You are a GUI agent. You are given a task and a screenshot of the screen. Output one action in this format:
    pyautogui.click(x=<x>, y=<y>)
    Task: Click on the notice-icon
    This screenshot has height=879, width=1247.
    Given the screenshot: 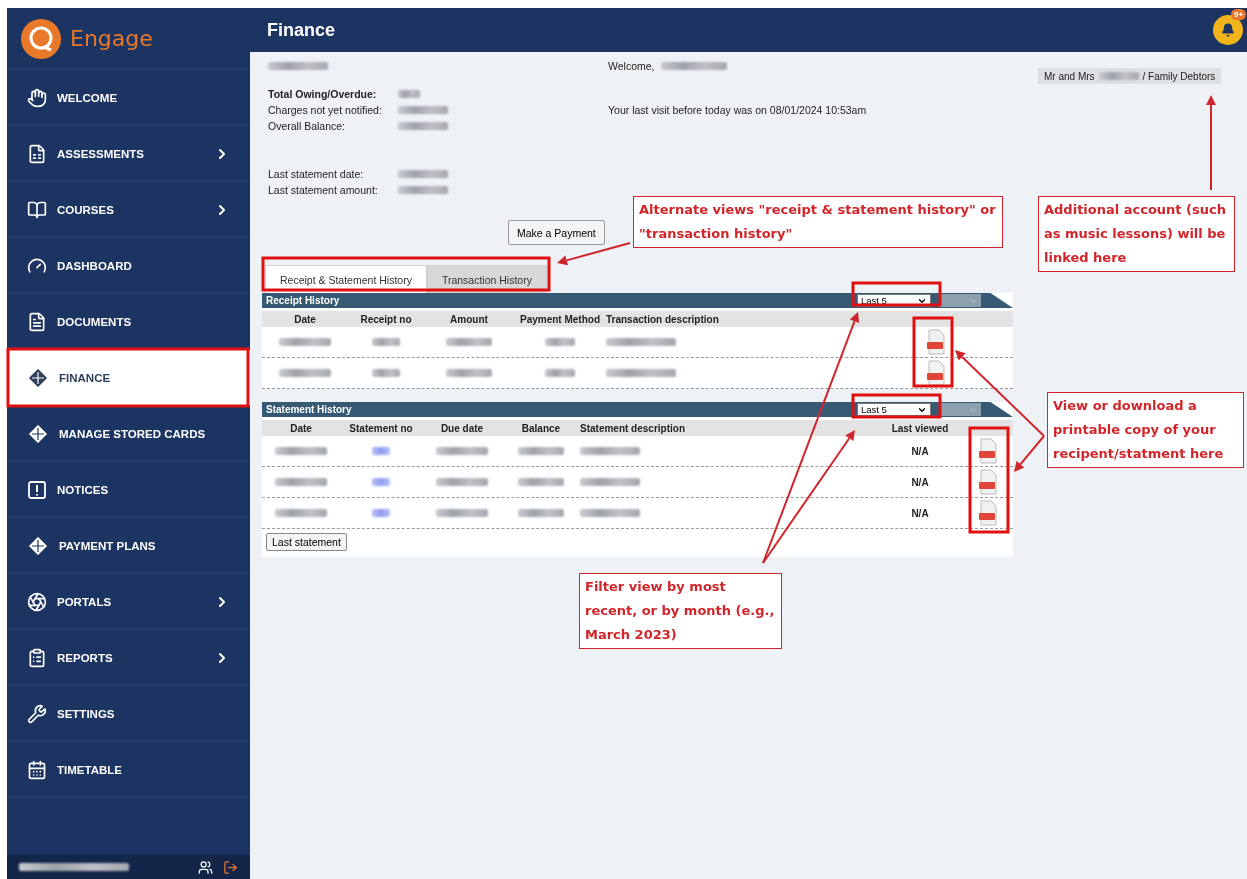 What is the action you would take?
    pyautogui.click(x=37, y=489)
    